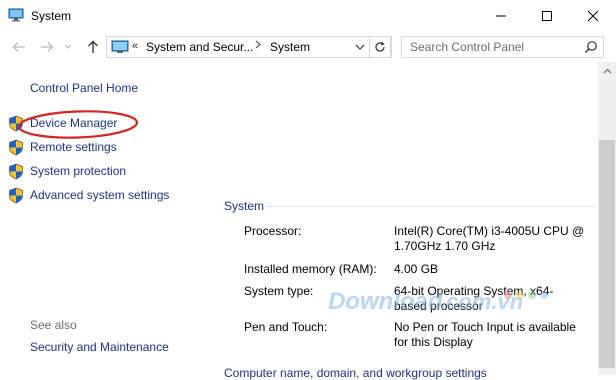  What do you see at coordinates (273, 231) in the screenshot?
I see `processor-label: Processor:` at bounding box center [273, 231].